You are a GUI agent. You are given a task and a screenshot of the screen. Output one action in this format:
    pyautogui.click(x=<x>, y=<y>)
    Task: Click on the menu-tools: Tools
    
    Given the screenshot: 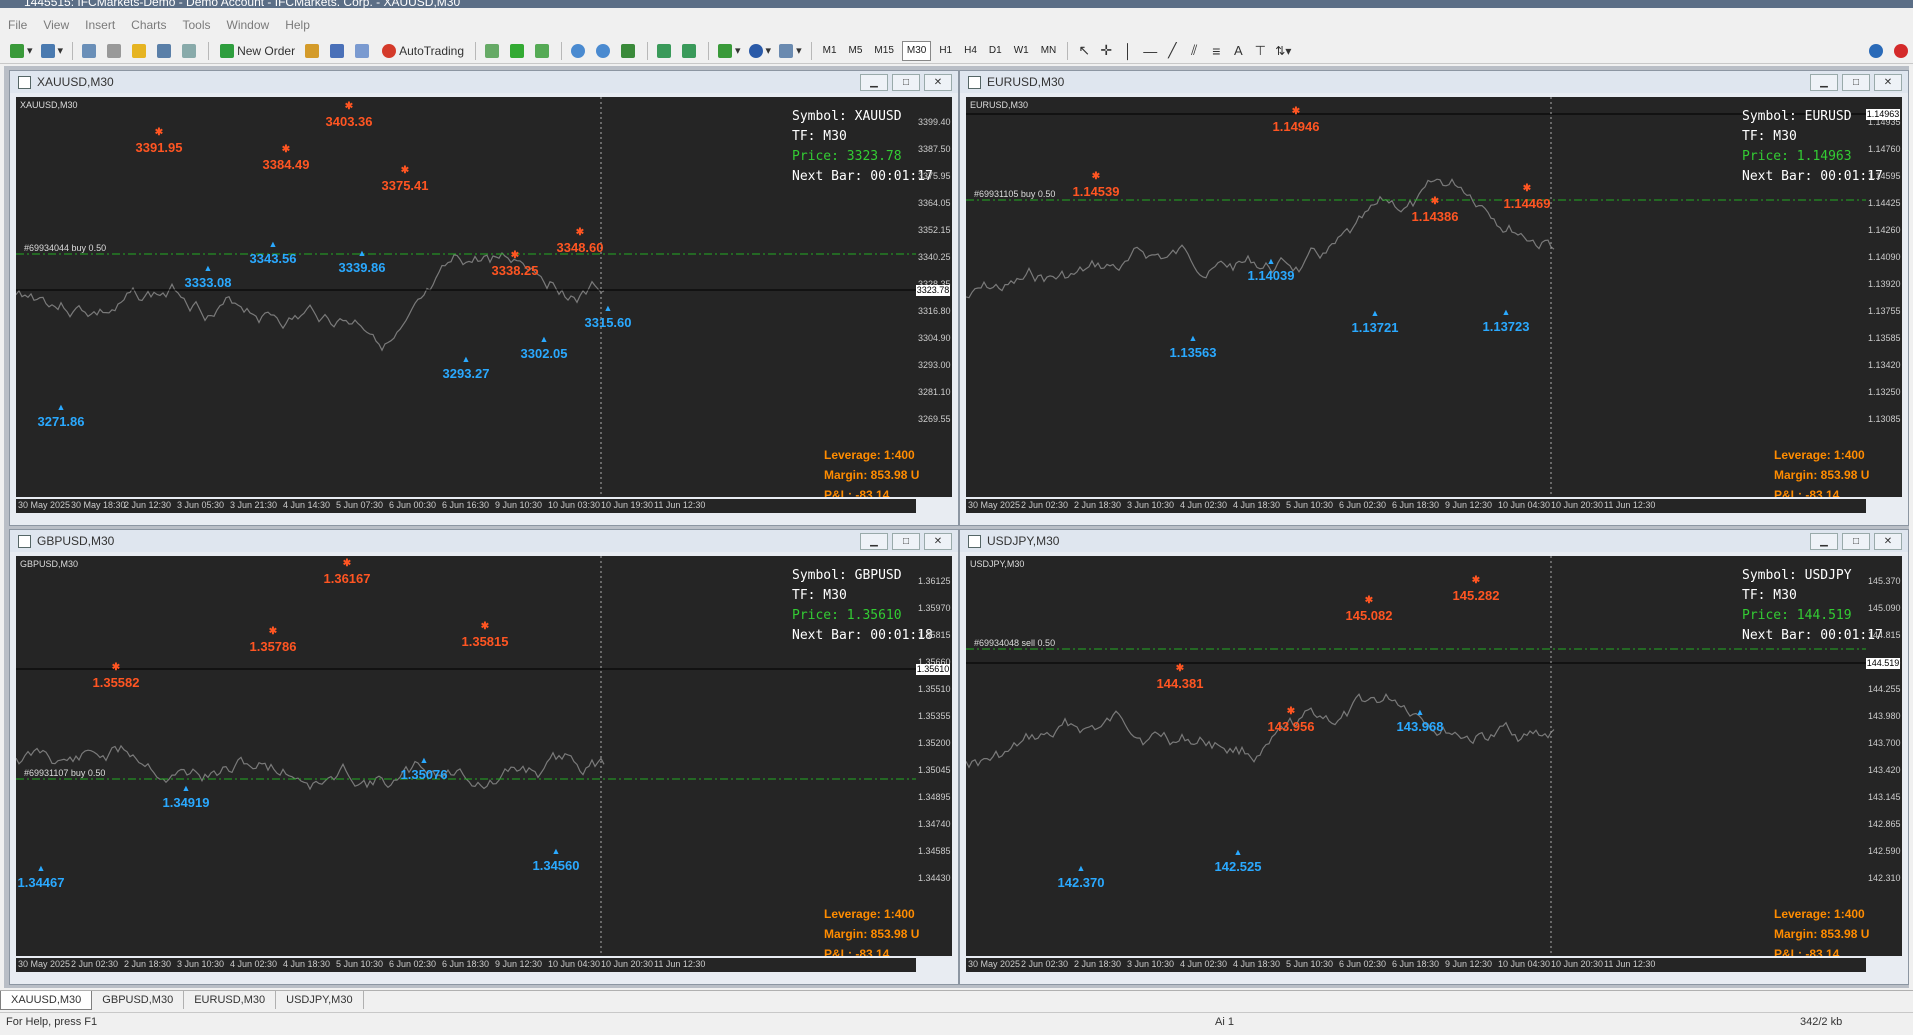 What is the action you would take?
    pyautogui.click(x=197, y=25)
    